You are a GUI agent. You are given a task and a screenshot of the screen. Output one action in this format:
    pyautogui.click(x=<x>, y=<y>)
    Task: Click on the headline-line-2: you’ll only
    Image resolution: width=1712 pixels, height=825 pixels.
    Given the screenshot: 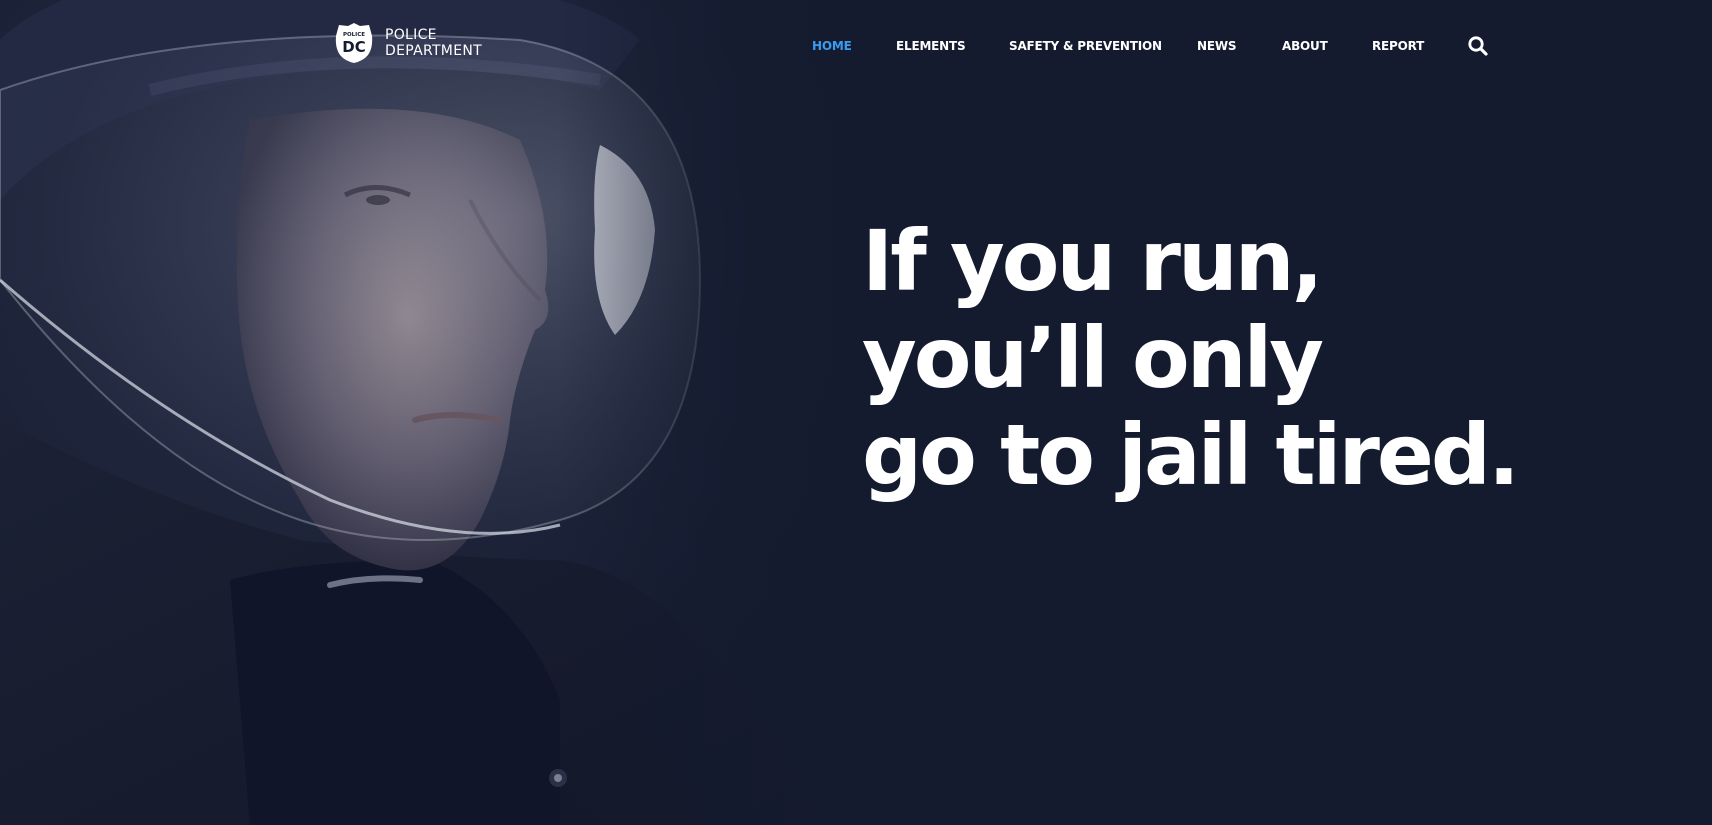 What is the action you would take?
    pyautogui.click(x=1093, y=358)
    